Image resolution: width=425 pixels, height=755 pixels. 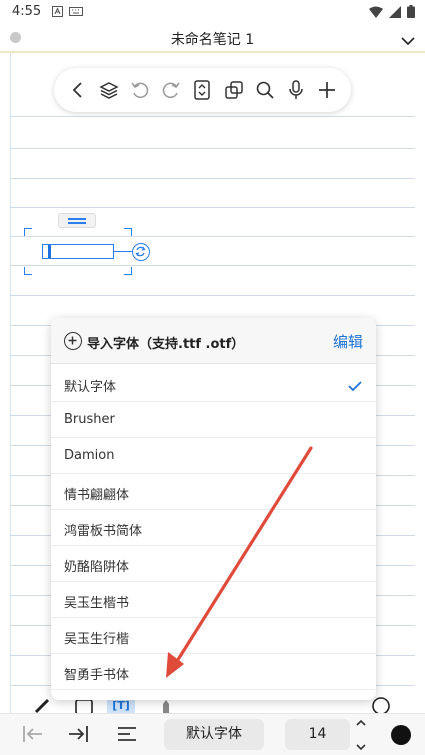 I want to click on font-name-button: 默认字体, so click(x=214, y=734).